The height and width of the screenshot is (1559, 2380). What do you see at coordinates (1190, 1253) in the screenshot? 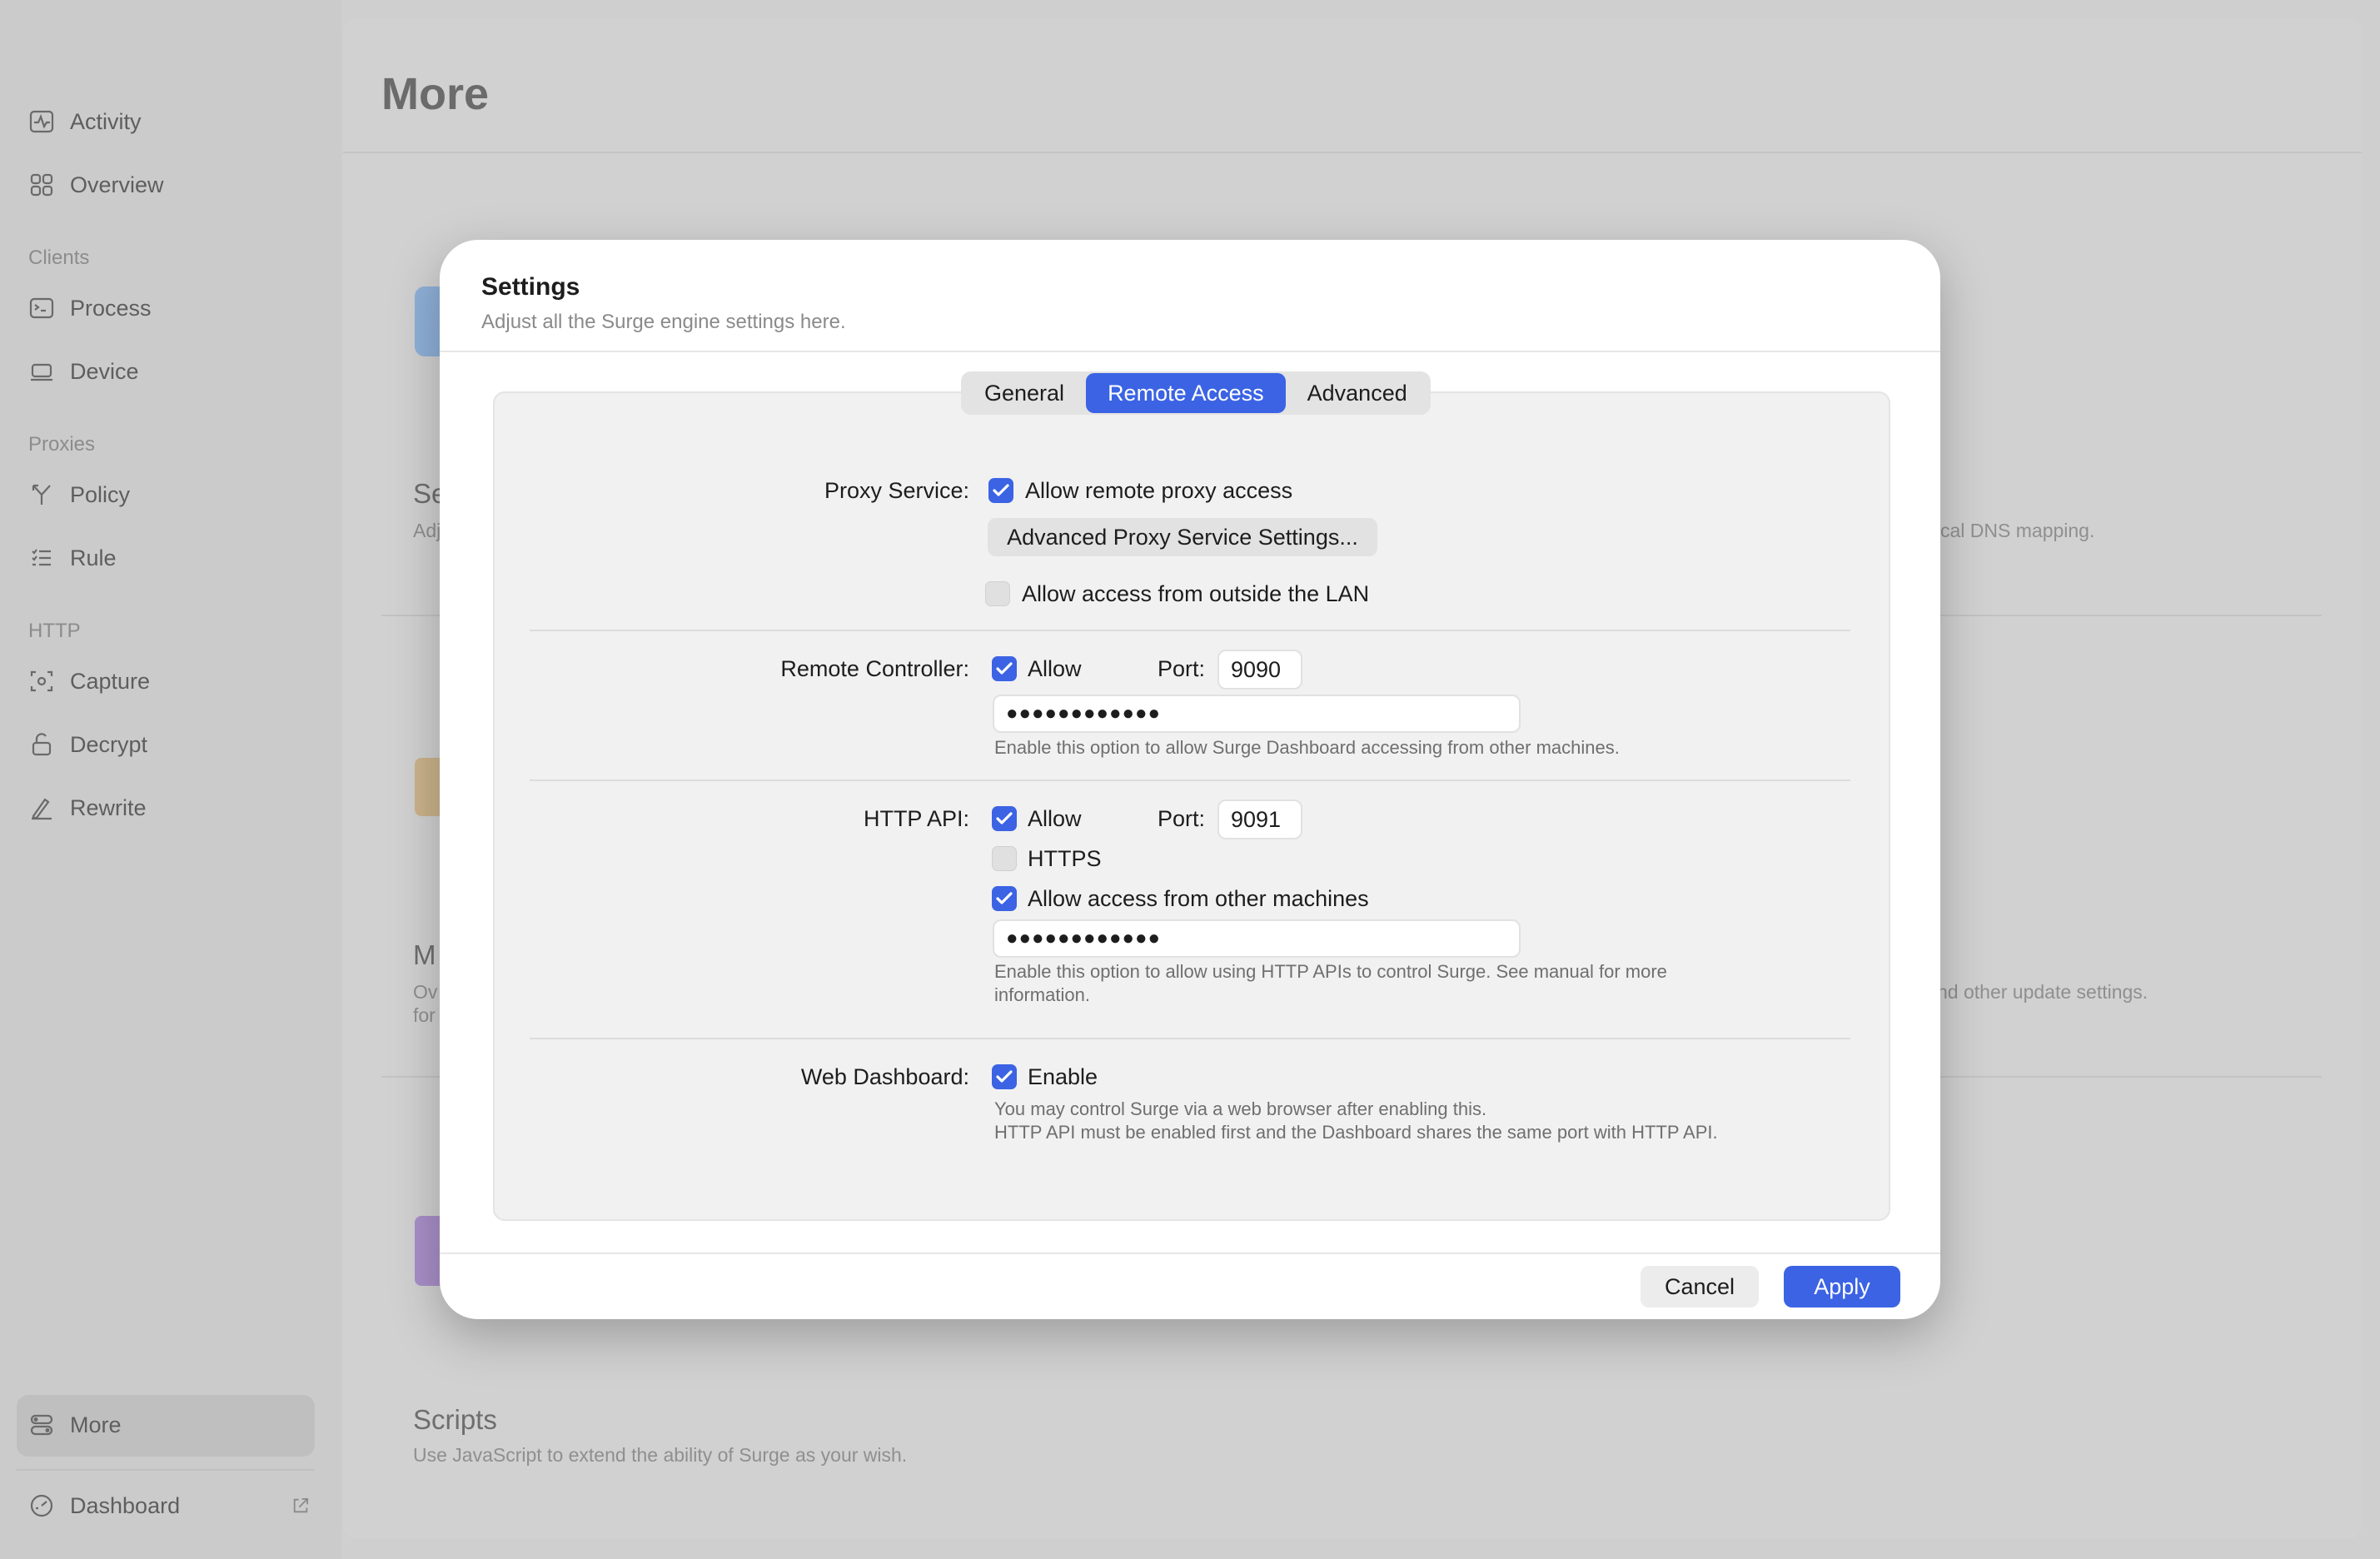
I see `dialog-footer-divider` at bounding box center [1190, 1253].